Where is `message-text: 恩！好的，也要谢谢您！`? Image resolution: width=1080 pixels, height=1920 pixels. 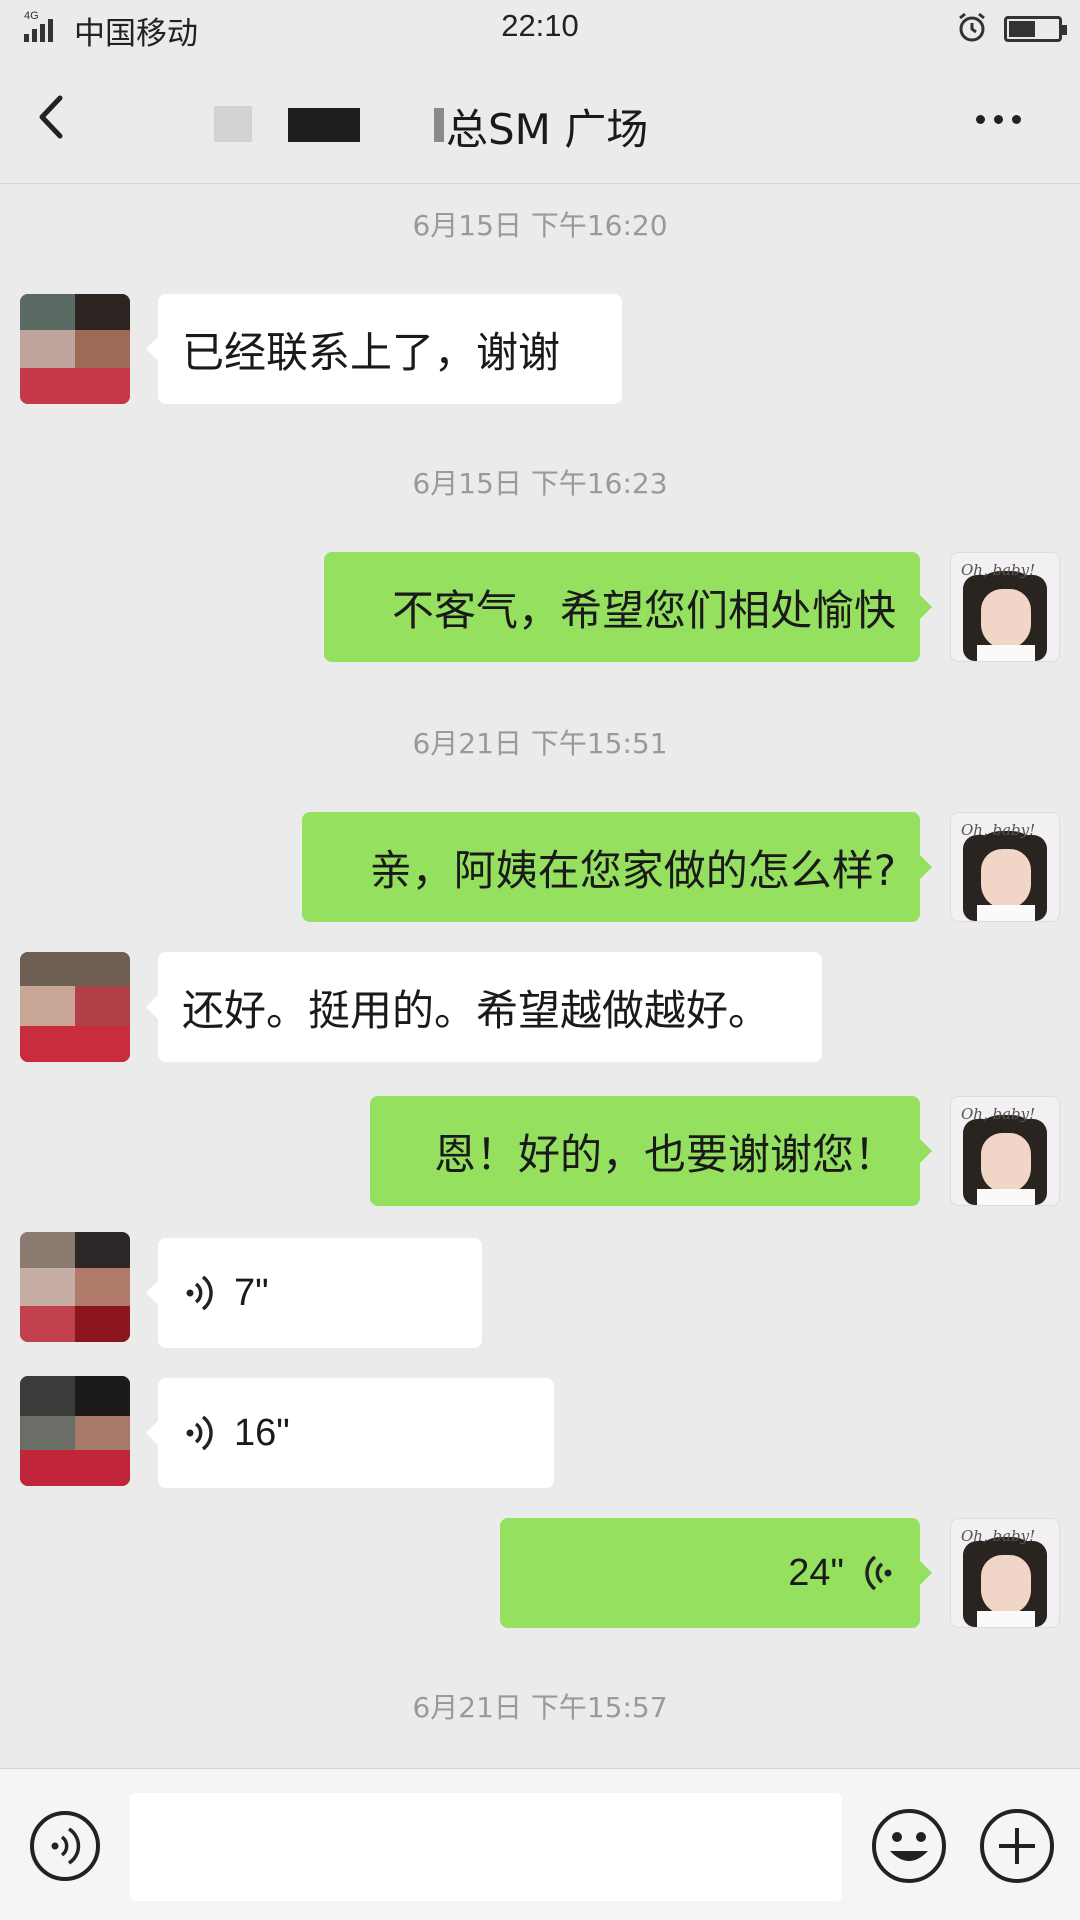
message-text: 恩！好的，也要谢谢您！ is located at coordinates (664, 1154).